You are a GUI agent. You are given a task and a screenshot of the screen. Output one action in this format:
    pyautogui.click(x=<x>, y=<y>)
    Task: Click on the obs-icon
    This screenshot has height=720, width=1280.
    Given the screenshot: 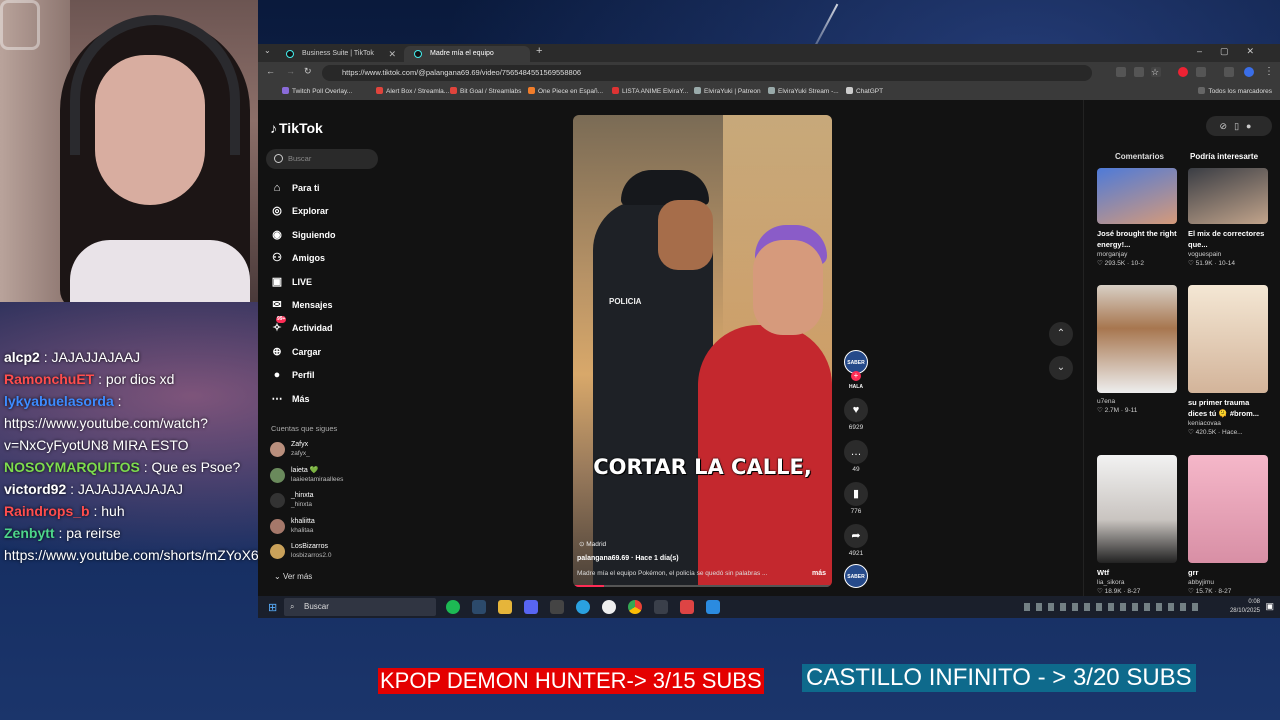 What is the action you would take?
    pyautogui.click(x=557, y=607)
    